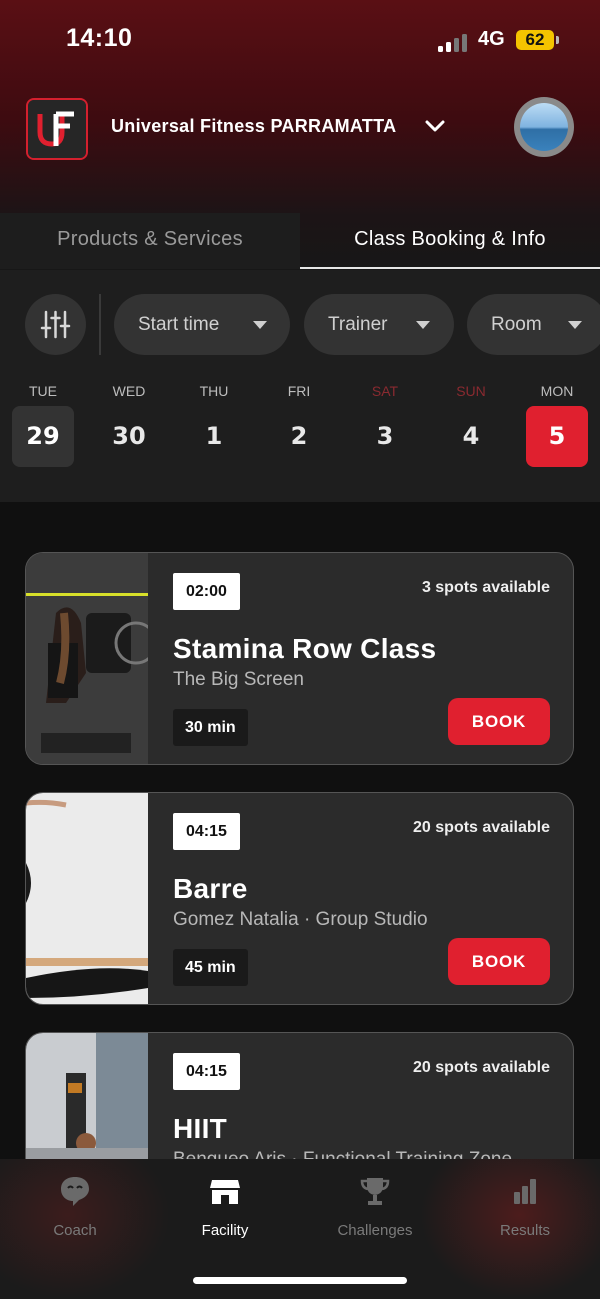 The width and height of the screenshot is (600, 1299). I want to click on network-type: 4G, so click(491, 39).